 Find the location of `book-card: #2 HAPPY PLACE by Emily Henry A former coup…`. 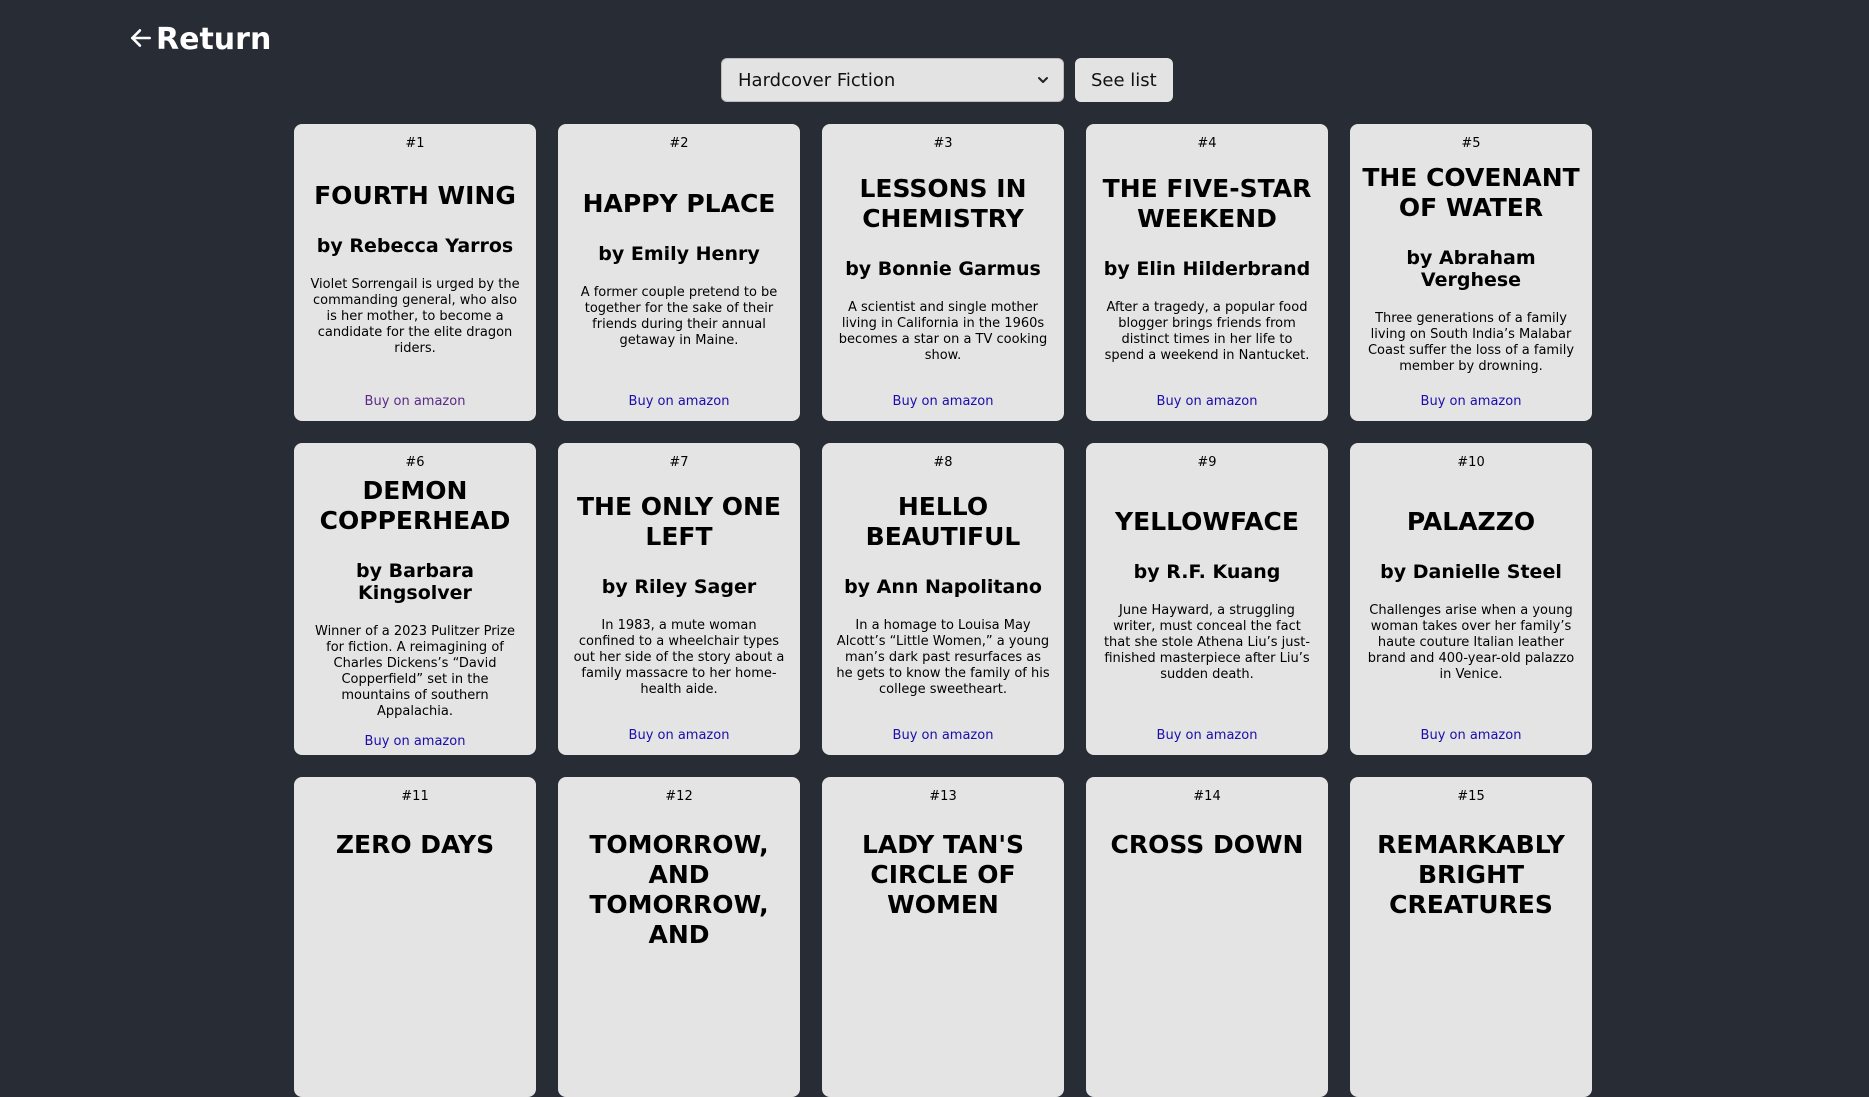

book-card: #2 HAPPY PLACE by Emily Henry A former coup… is located at coordinates (679, 272).